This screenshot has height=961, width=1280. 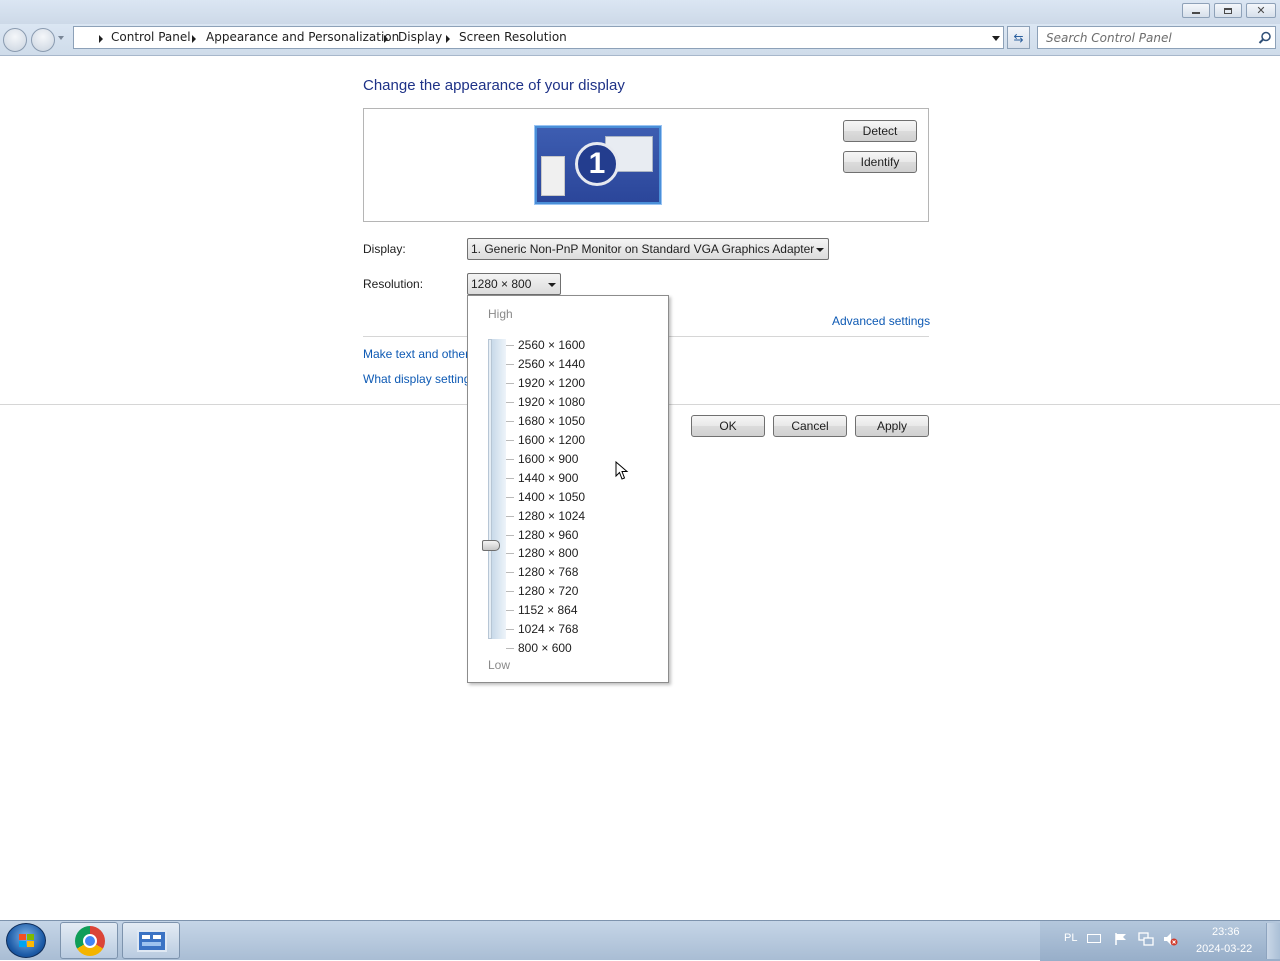 I want to click on taskbar-control-panel-button, so click(x=151, y=940).